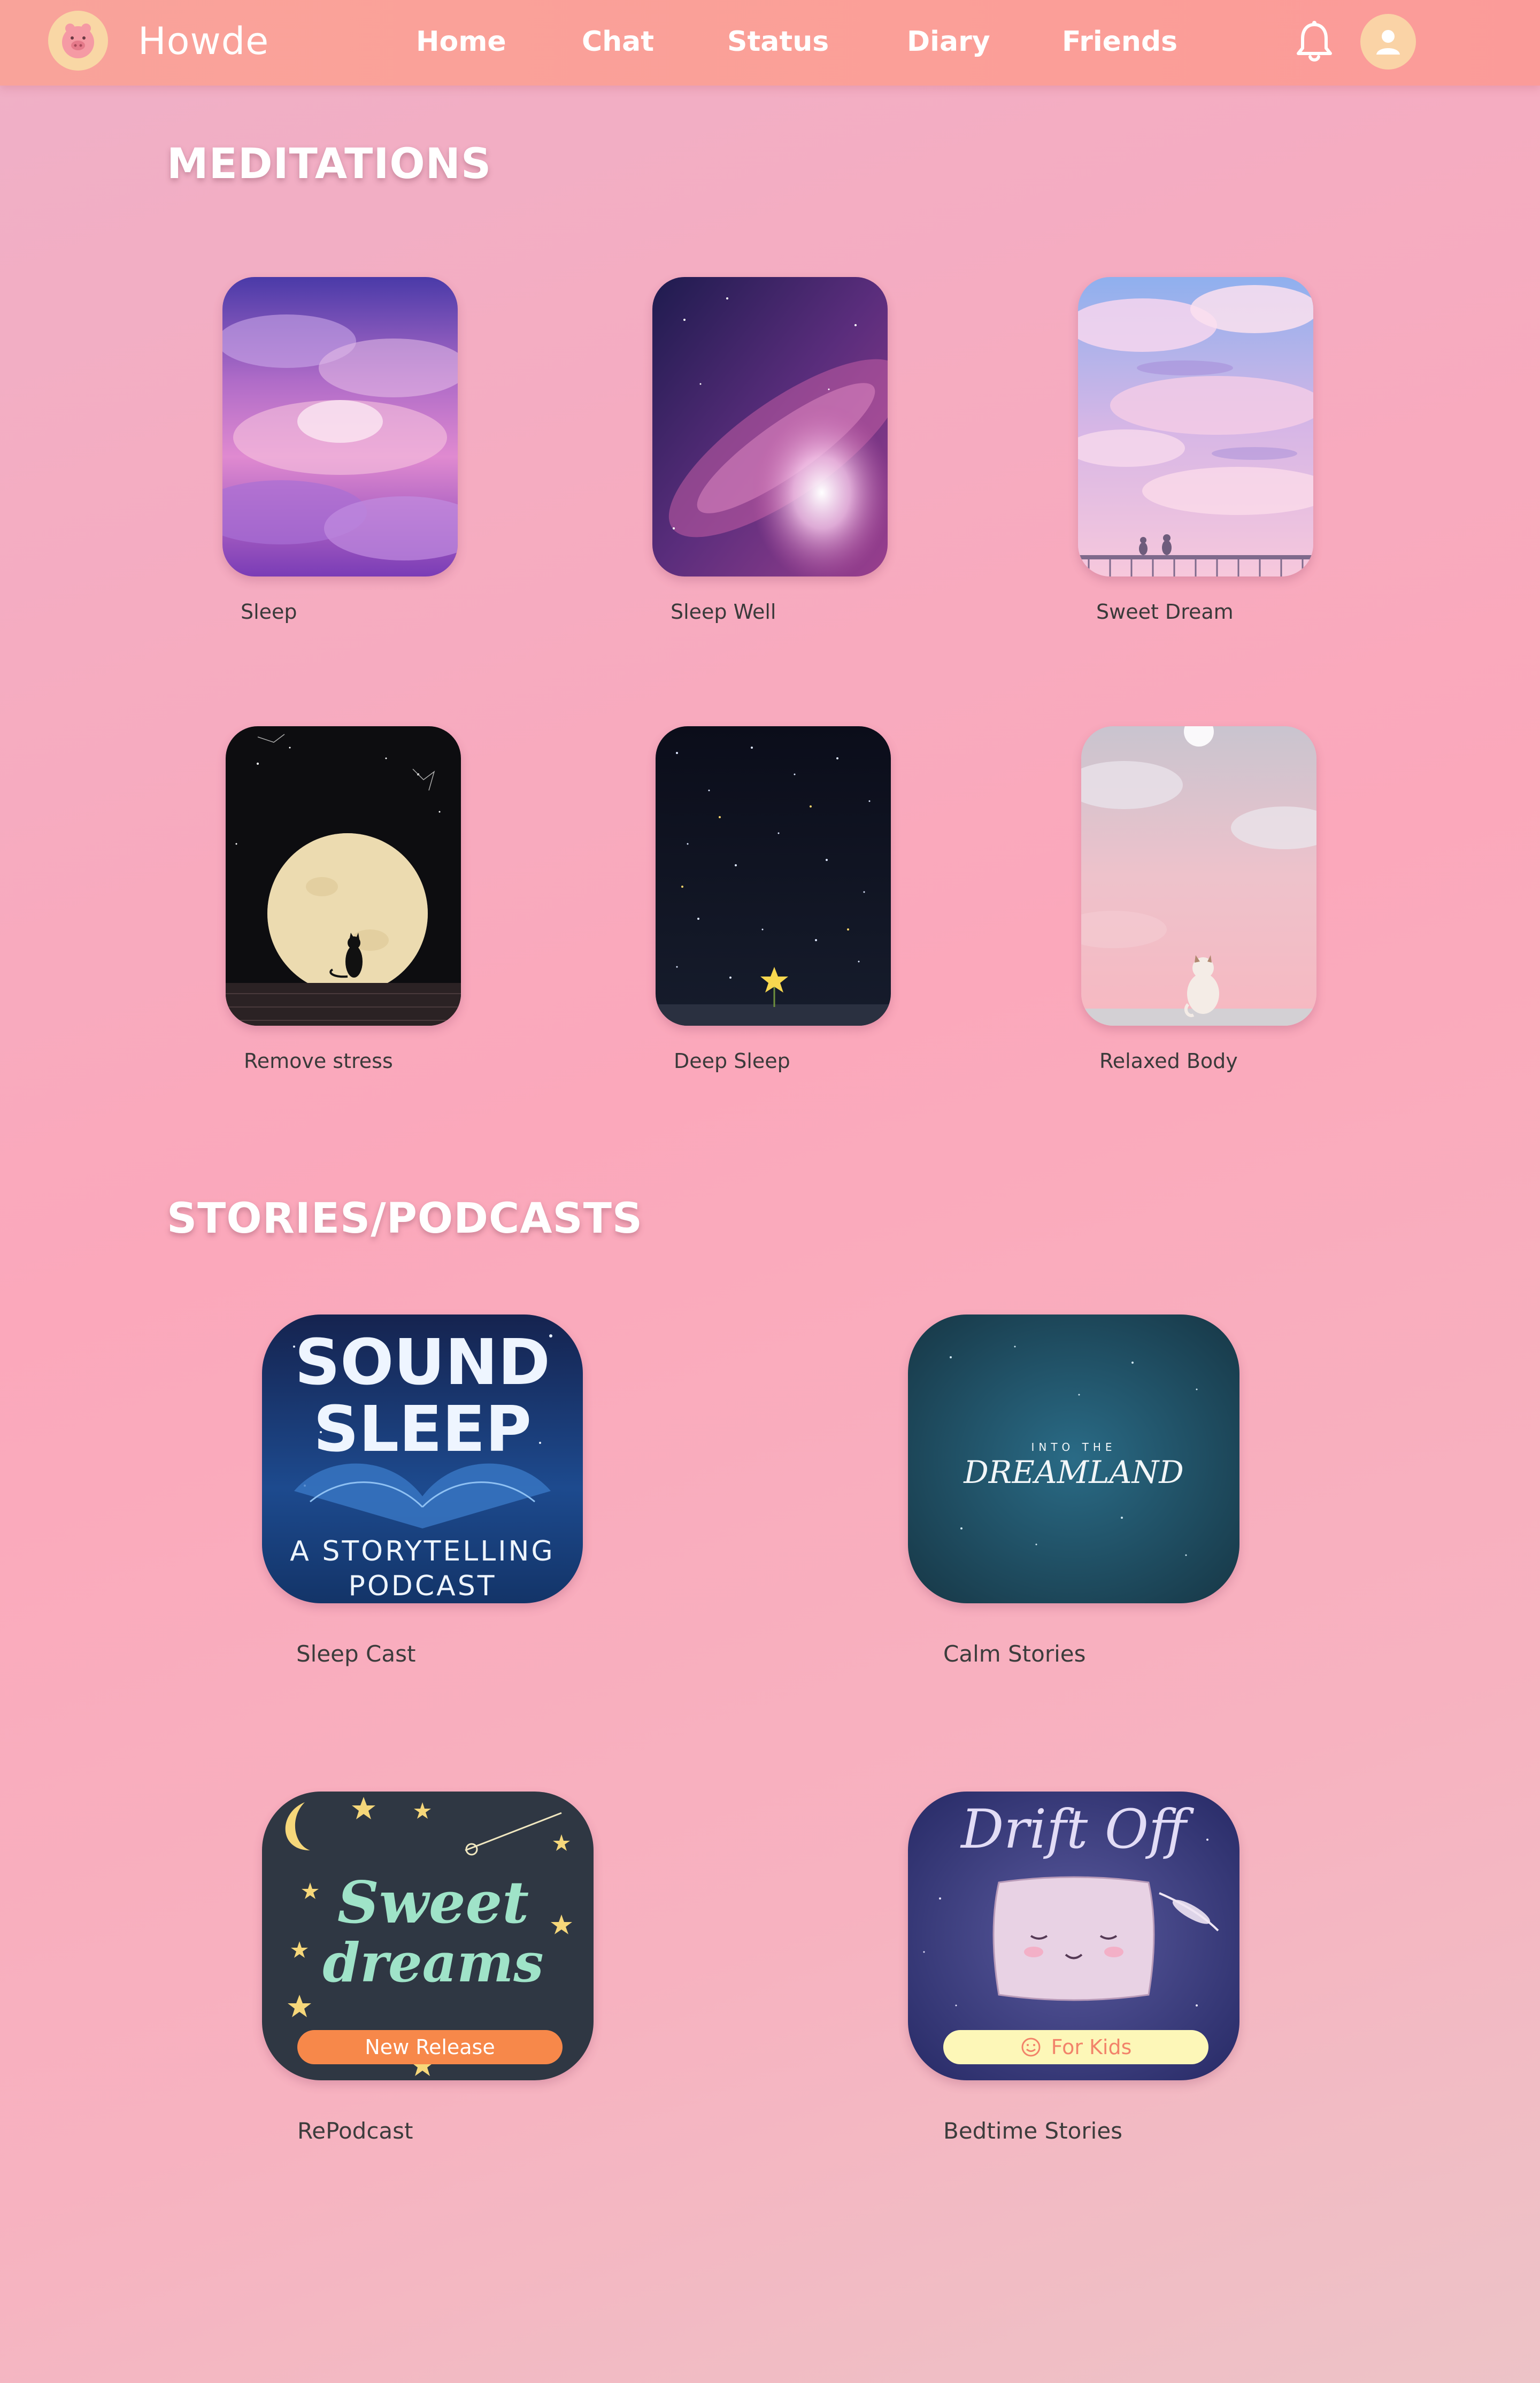 This screenshot has width=1540, height=2383. Describe the element at coordinates (203, 41) in the screenshot. I see `brand-name: Howde` at that location.